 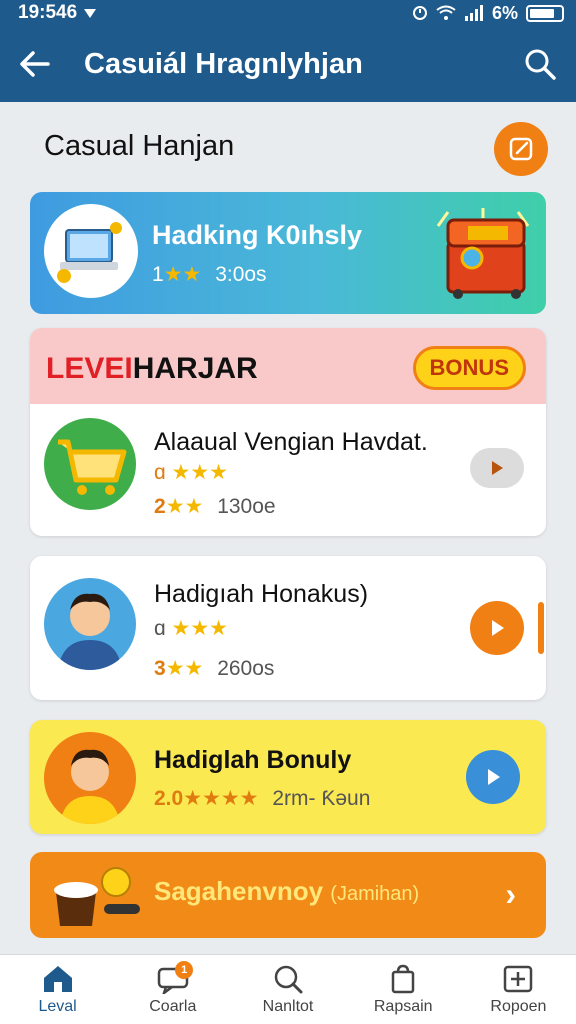 I want to click on item-count: 2rm- Ƙəun, so click(x=321, y=798).